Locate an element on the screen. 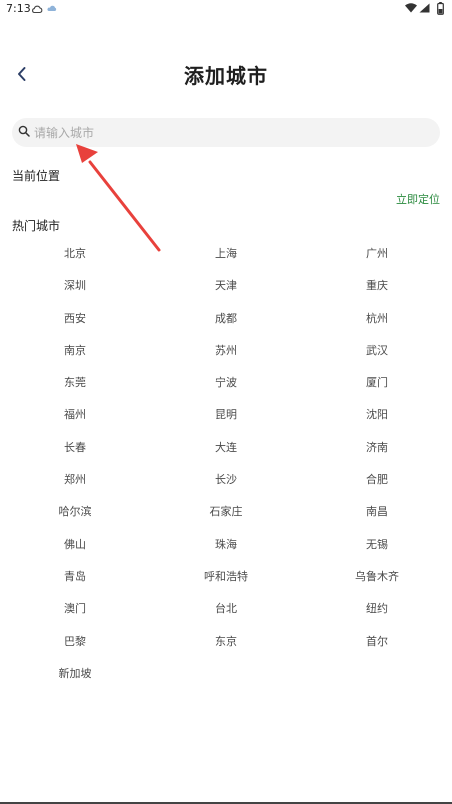  status-bar: 7:13 is located at coordinates (226, 10).